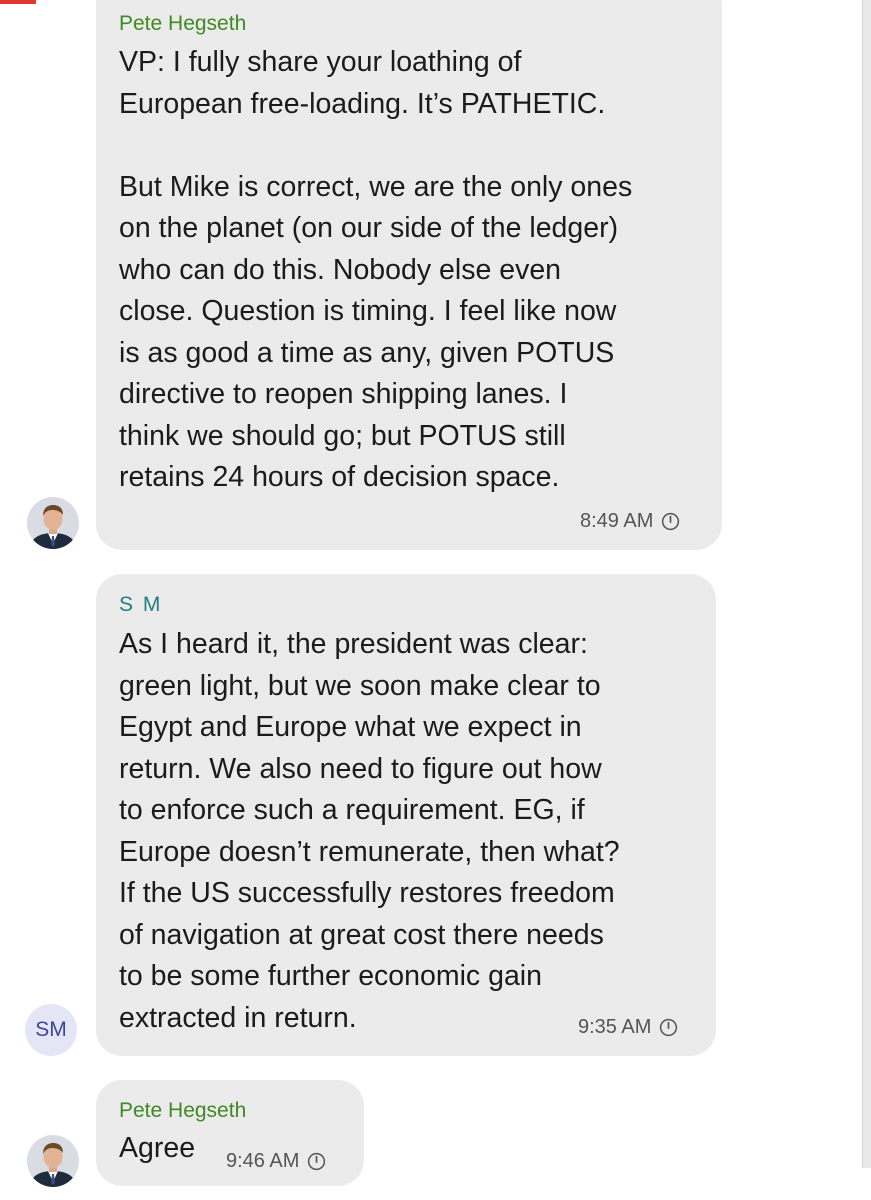  Describe the element at coordinates (263, 1161) in the screenshot. I see `message-time: 9:46 AM` at that location.